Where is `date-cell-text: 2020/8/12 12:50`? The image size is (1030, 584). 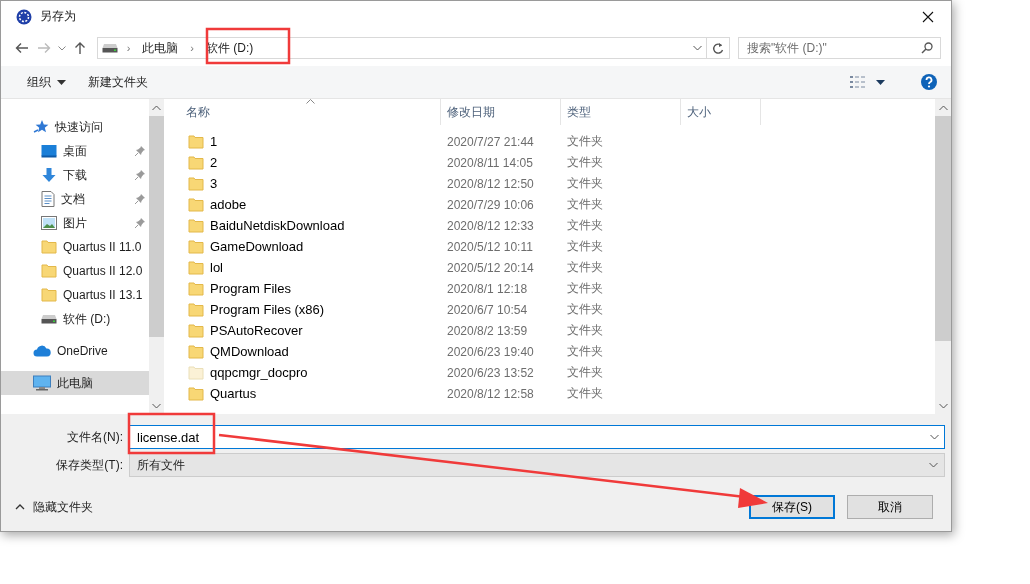 date-cell-text: 2020/8/12 12:50 is located at coordinates (490, 183).